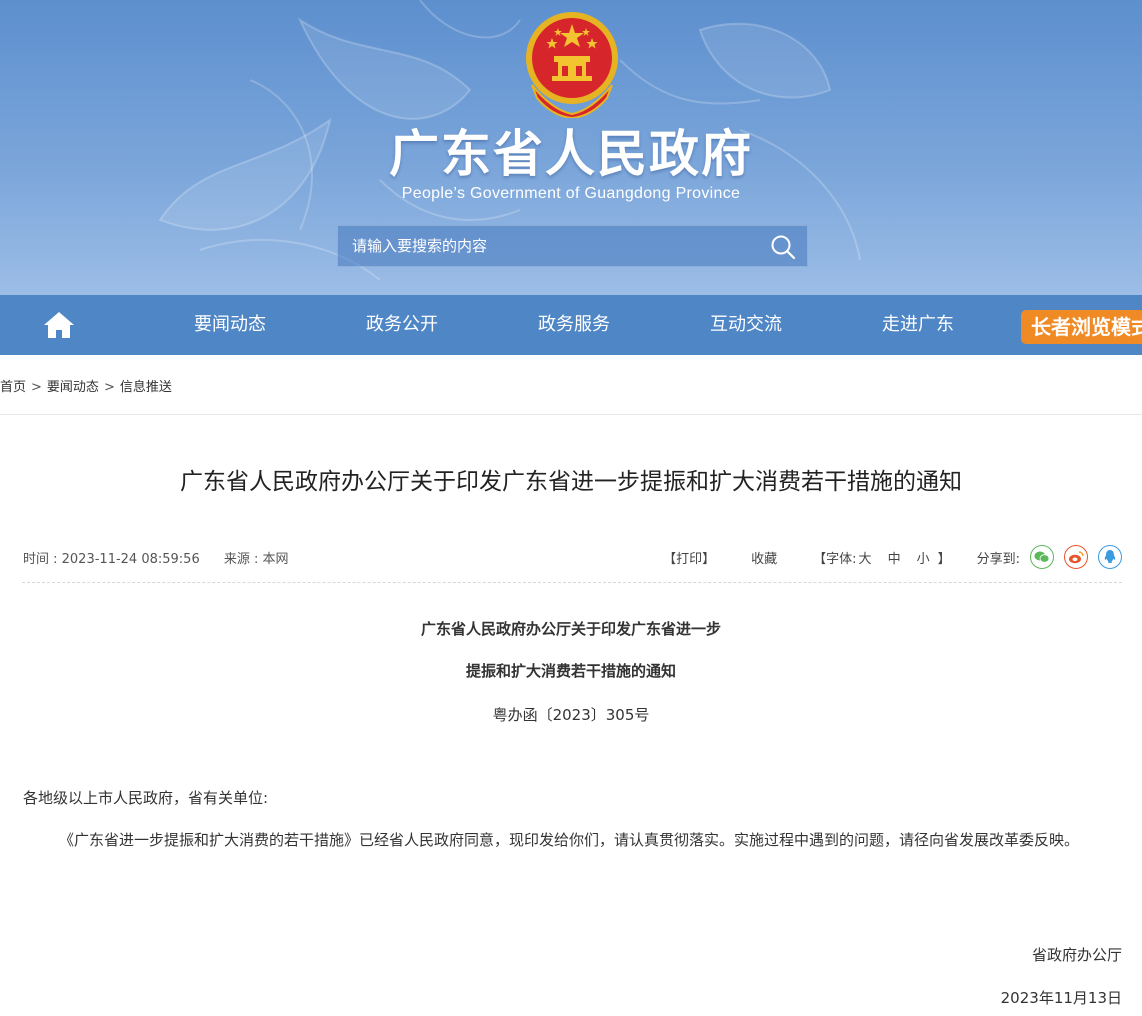 Image resolution: width=1142 pixels, height=1016 pixels. What do you see at coordinates (571, 715) in the screenshot?
I see `document-number: 粤办函〔2023〕305号` at bounding box center [571, 715].